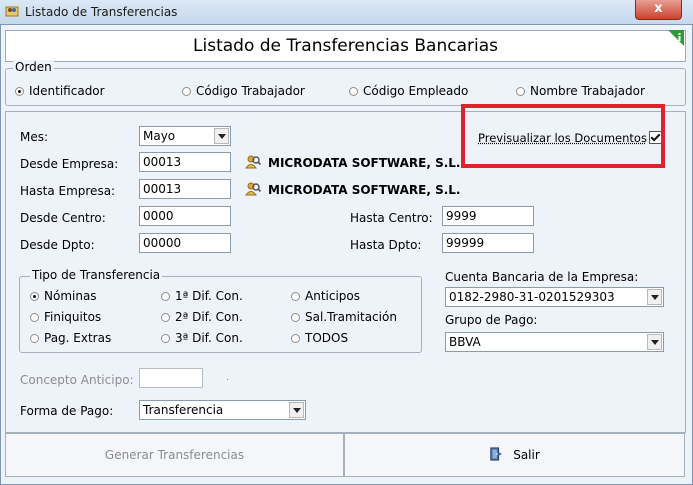 This screenshot has height=485, width=693. I want to click on radio-label: Anticipos, so click(332, 296).